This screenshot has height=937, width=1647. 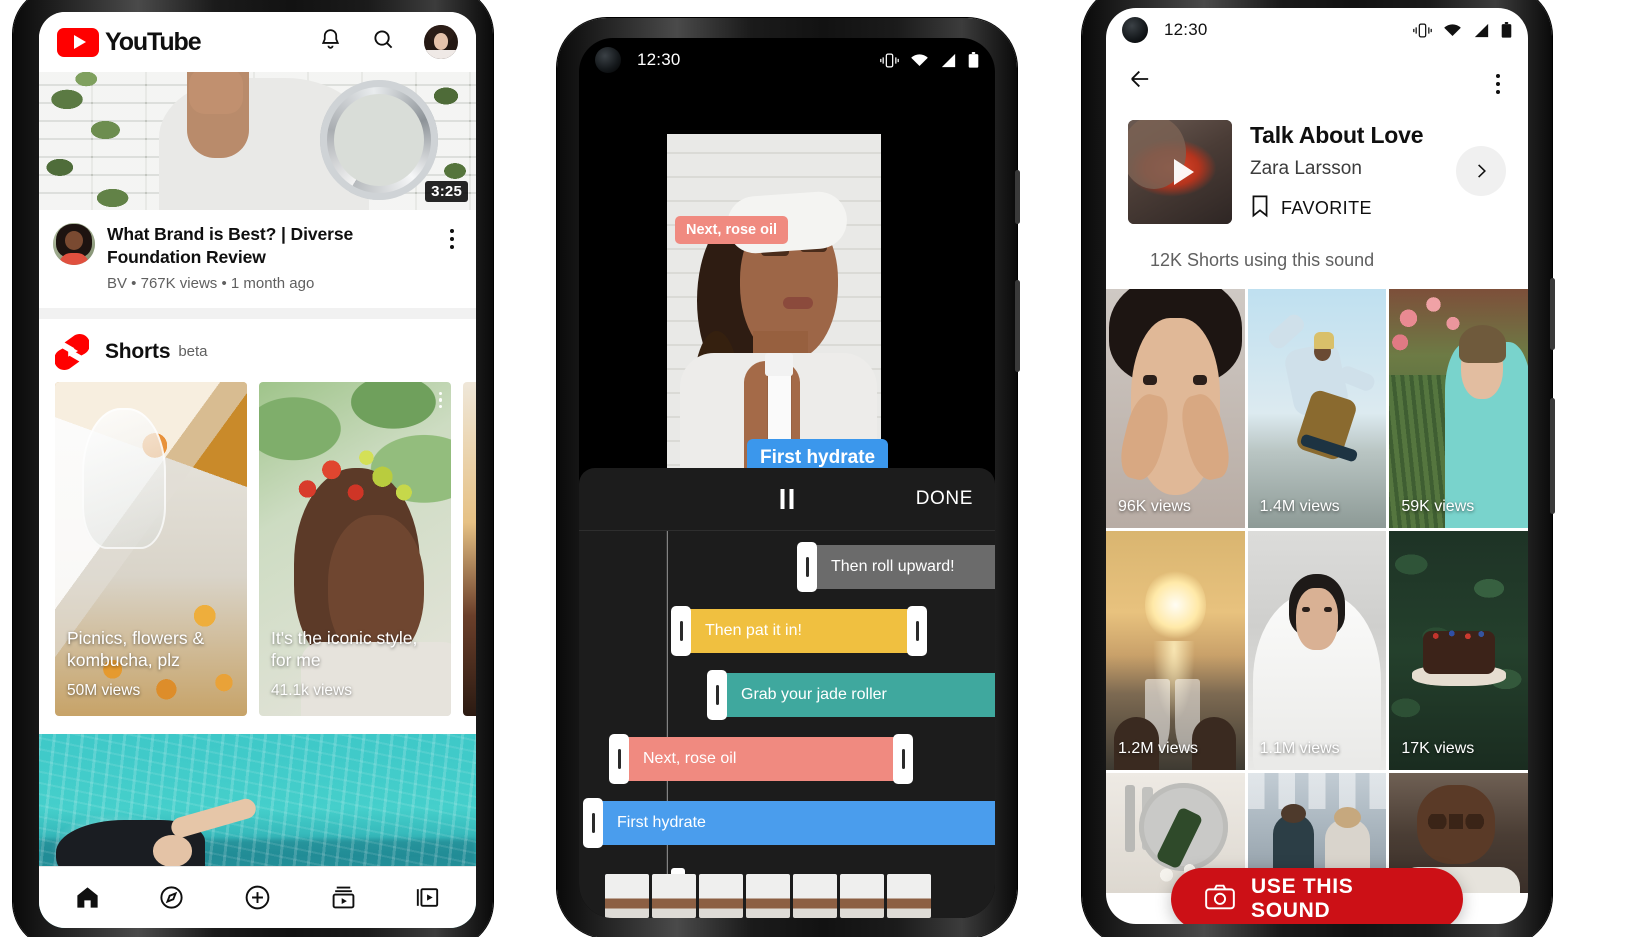 What do you see at coordinates (1317, 650) in the screenshot?
I see `grid-cell: 1.1M views` at bounding box center [1317, 650].